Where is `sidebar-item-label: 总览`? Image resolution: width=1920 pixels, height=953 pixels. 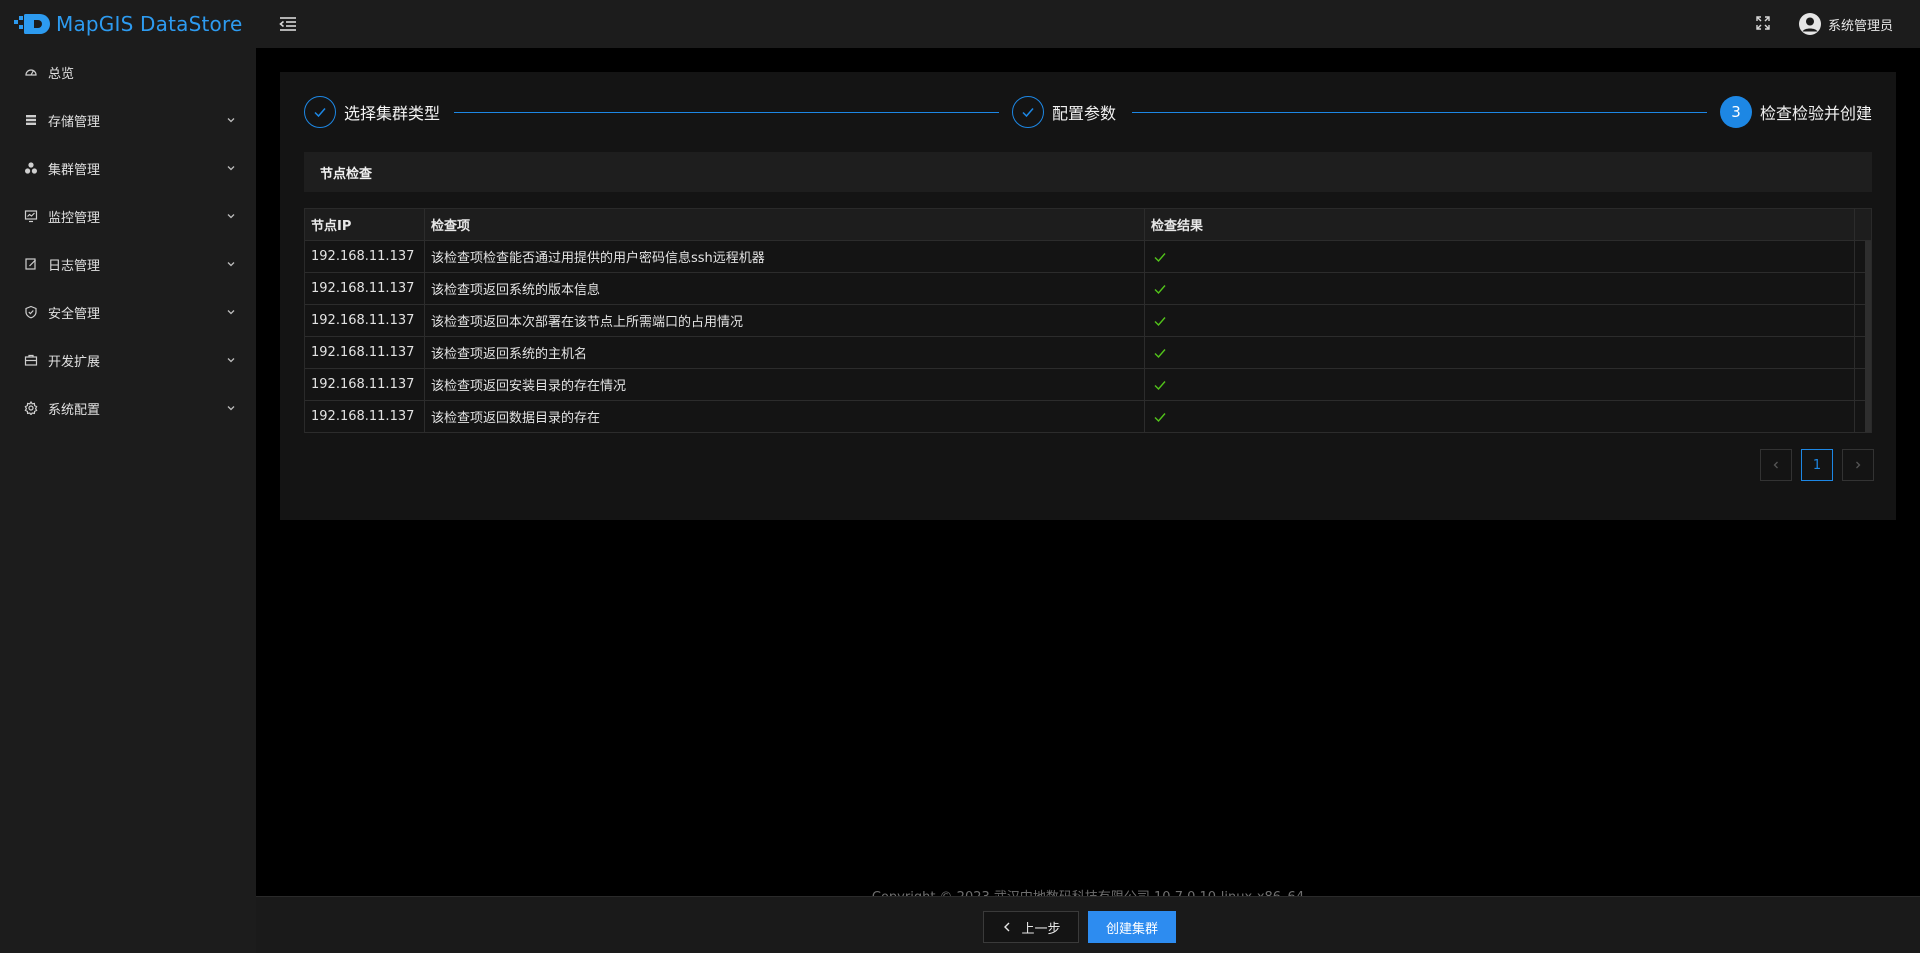 sidebar-item-label: 总览 is located at coordinates (61, 74).